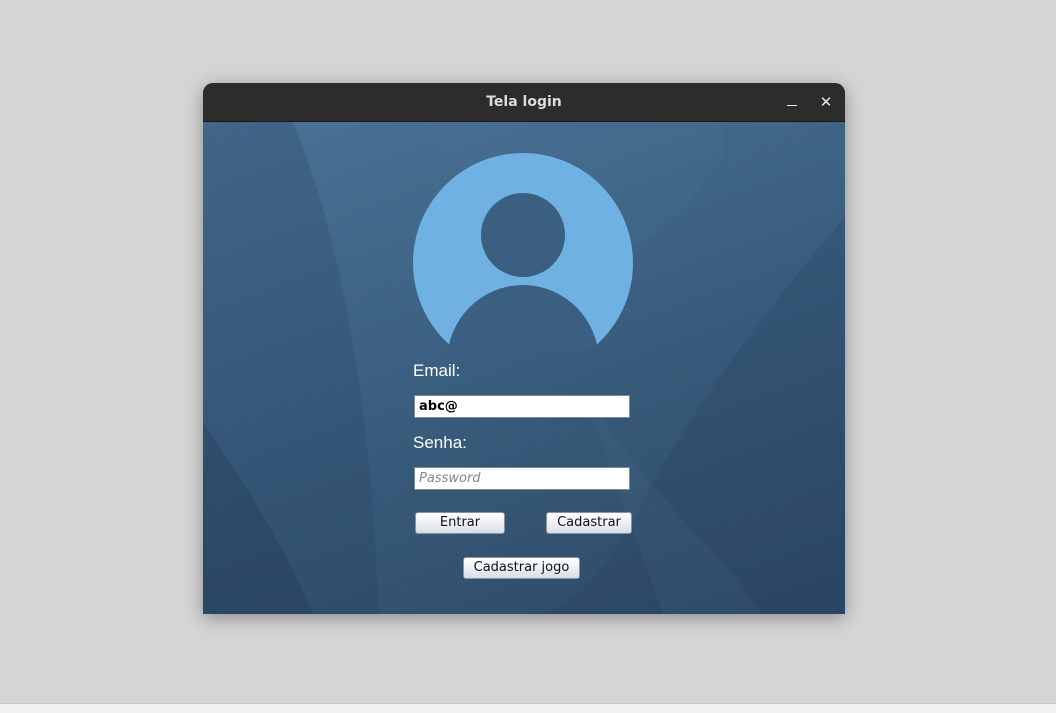 Image resolution: width=1056 pixels, height=713 pixels. Describe the element at coordinates (522, 406) in the screenshot. I see `email-field` at that location.